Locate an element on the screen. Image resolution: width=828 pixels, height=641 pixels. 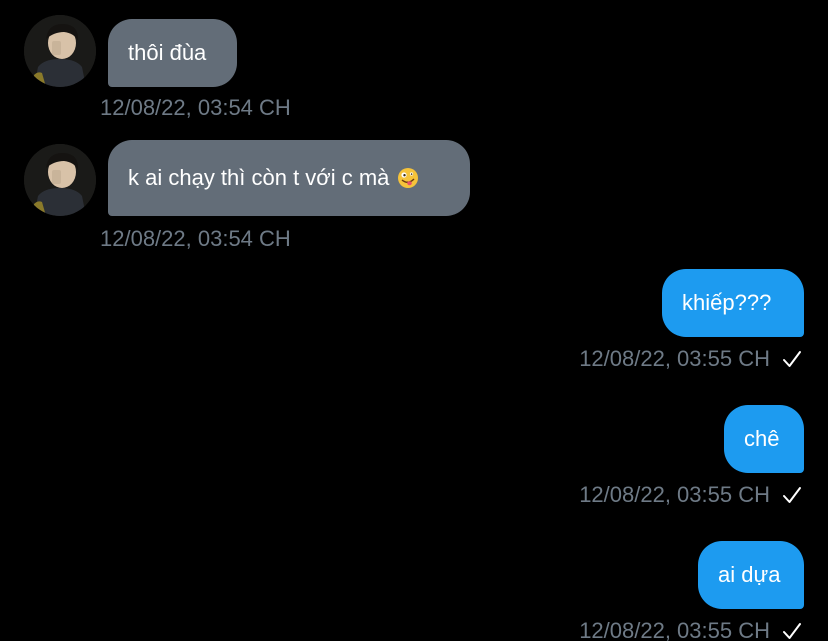
message-bubble-outgoing: chê is located at coordinates (764, 439).